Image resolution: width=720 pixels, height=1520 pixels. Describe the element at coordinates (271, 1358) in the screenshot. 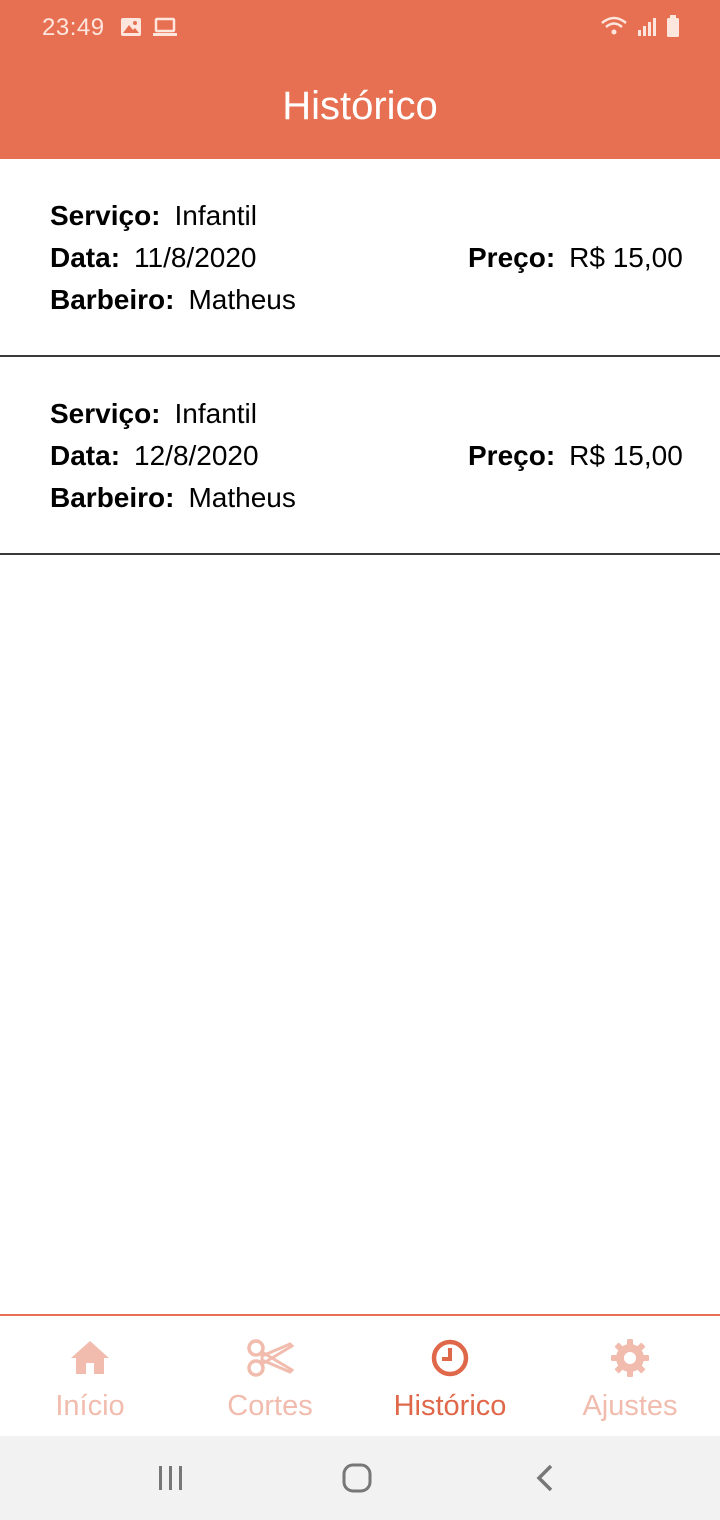

I see `scissors-icon` at that location.